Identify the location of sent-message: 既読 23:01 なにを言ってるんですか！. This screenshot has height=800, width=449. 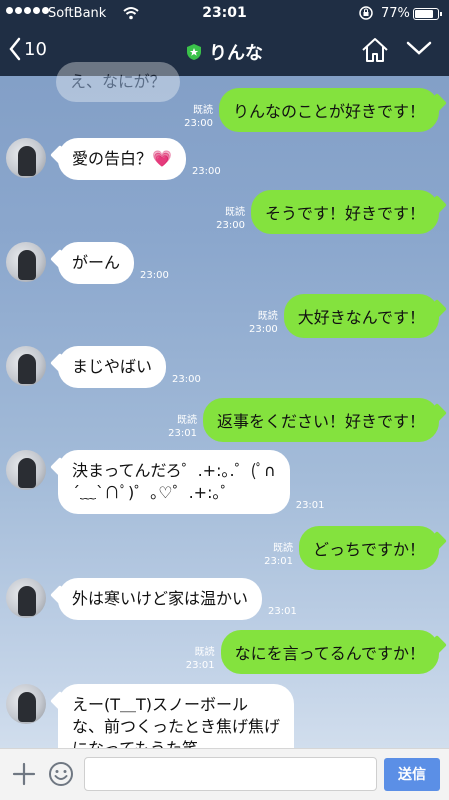
(312, 652).